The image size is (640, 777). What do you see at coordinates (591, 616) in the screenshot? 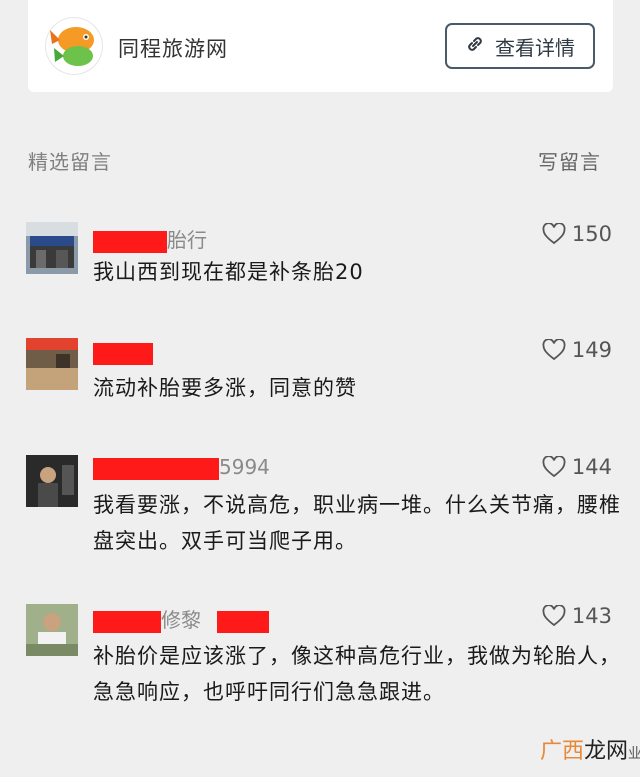
I see `like-count: 143` at bounding box center [591, 616].